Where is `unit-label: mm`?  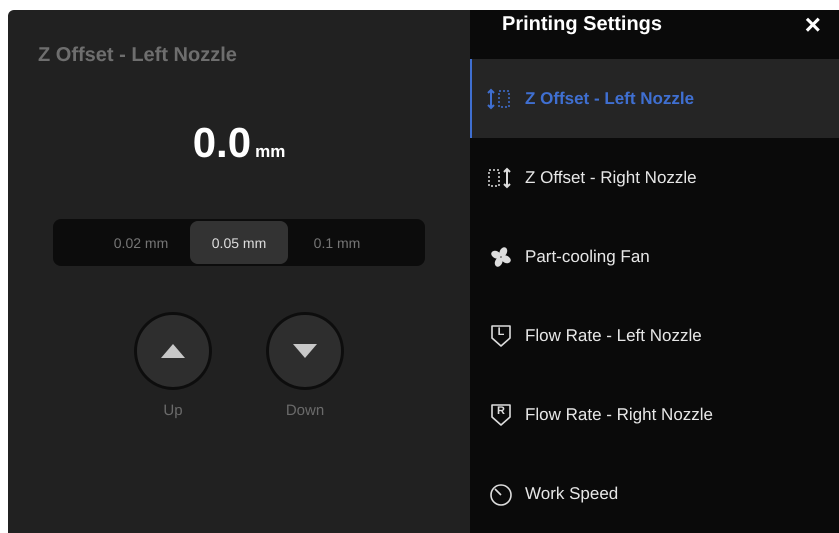 unit-label: mm is located at coordinates (270, 152).